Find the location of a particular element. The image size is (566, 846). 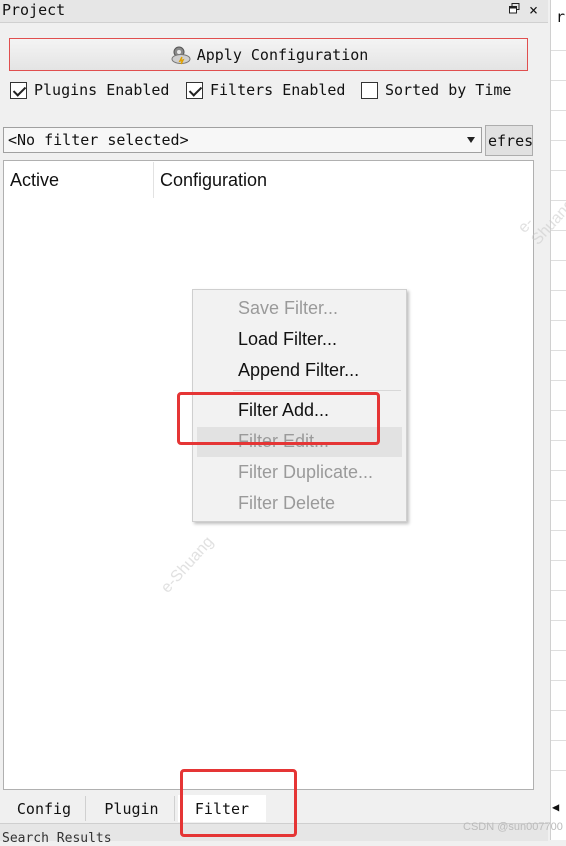

filters-enabled-checkbox: Filters Enabled is located at coordinates (265, 90).